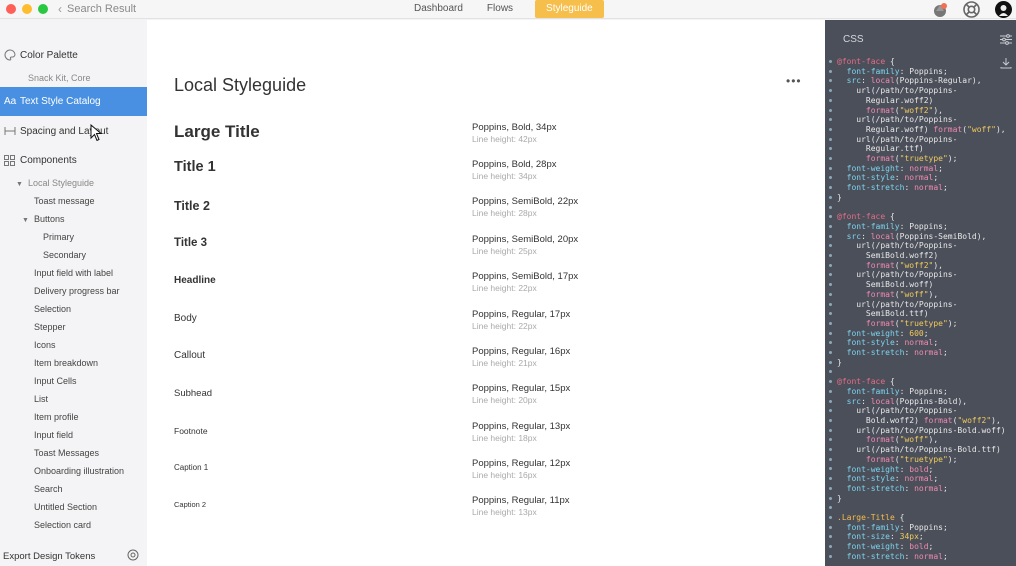 The image size is (1016, 566). I want to click on tree-item: Item breakdown, so click(66, 363).